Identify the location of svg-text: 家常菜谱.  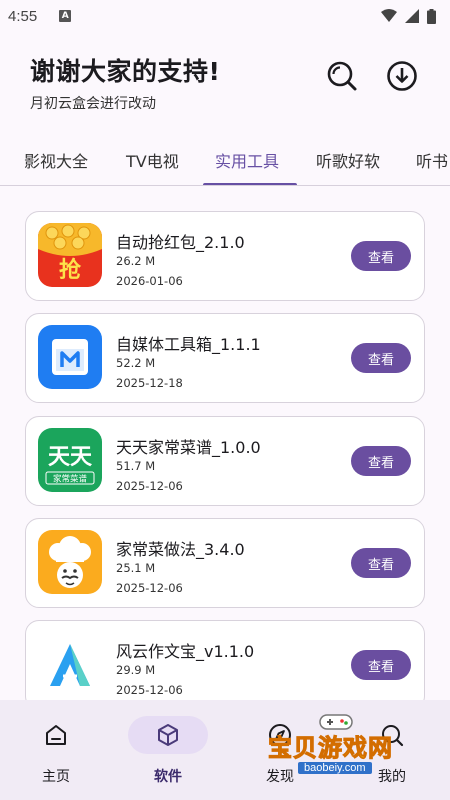
(70, 479).